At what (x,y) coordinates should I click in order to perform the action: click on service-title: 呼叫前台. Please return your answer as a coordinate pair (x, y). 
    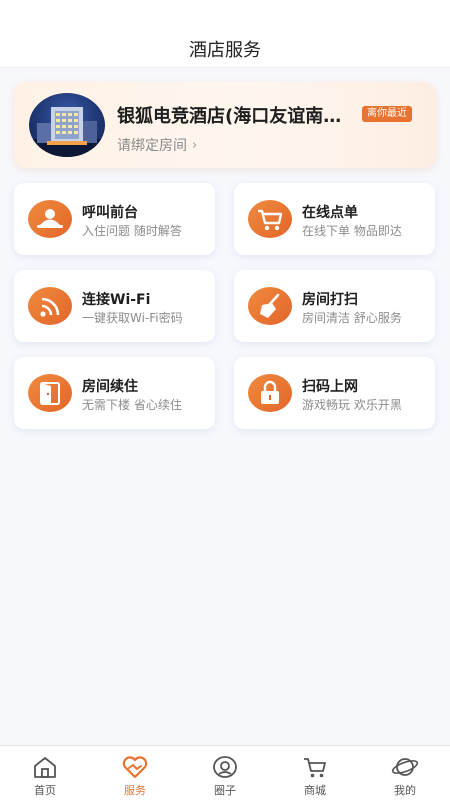
    Looking at the image, I should click on (110, 213).